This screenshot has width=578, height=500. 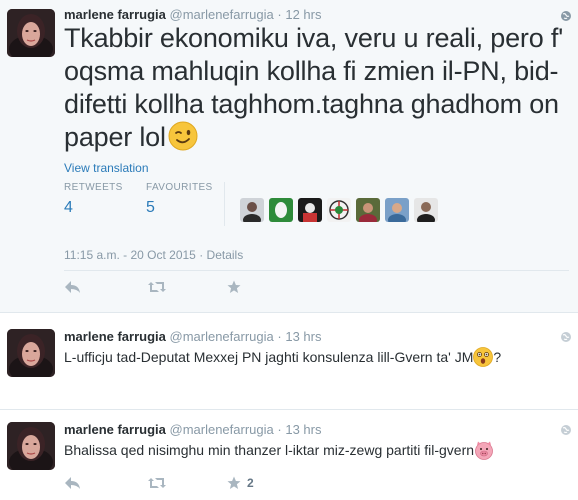 I want to click on favourites-count: 5, so click(x=150, y=207).